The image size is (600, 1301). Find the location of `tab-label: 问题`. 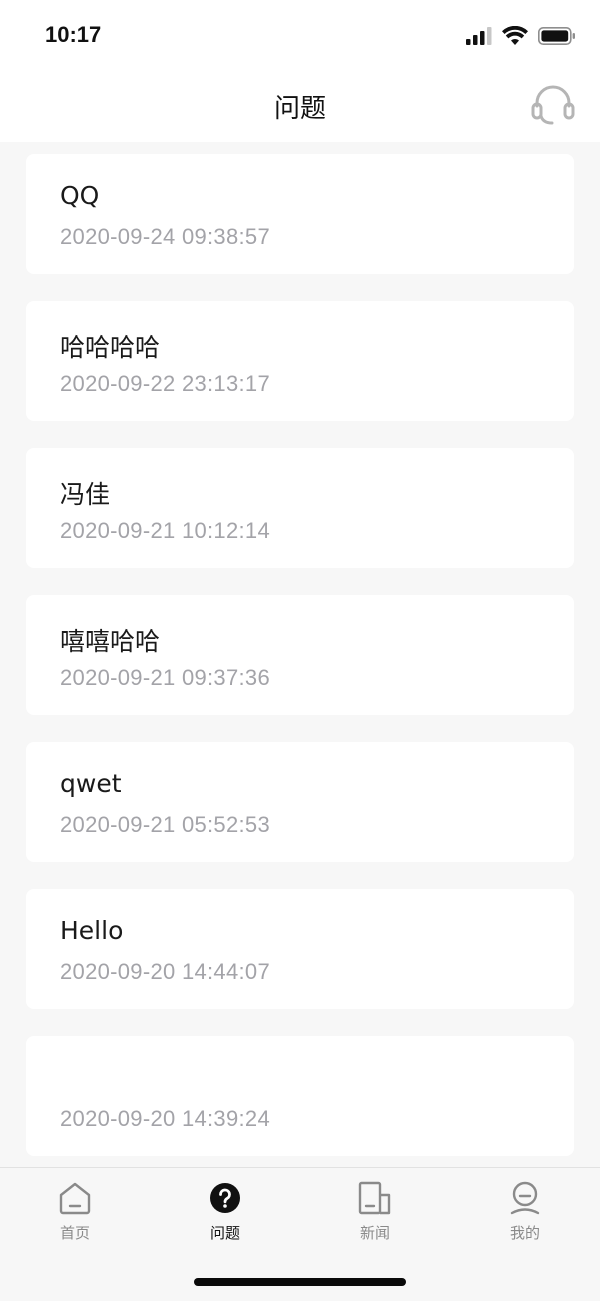

tab-label: 问题 is located at coordinates (224, 1233).